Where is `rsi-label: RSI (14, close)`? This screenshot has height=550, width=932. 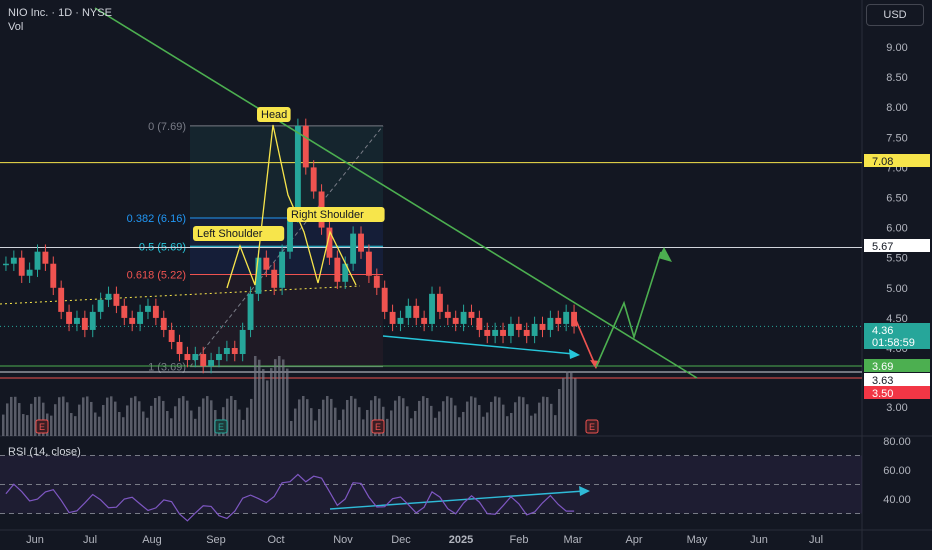
rsi-label: RSI (14, close) is located at coordinates (44, 452).